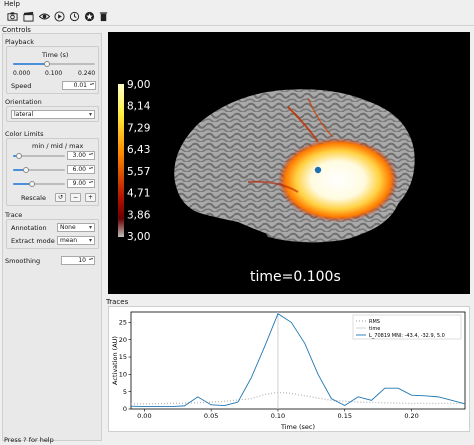 The image size is (474, 445). I want to click on y-axis-label: Activation (AU), so click(115, 360).